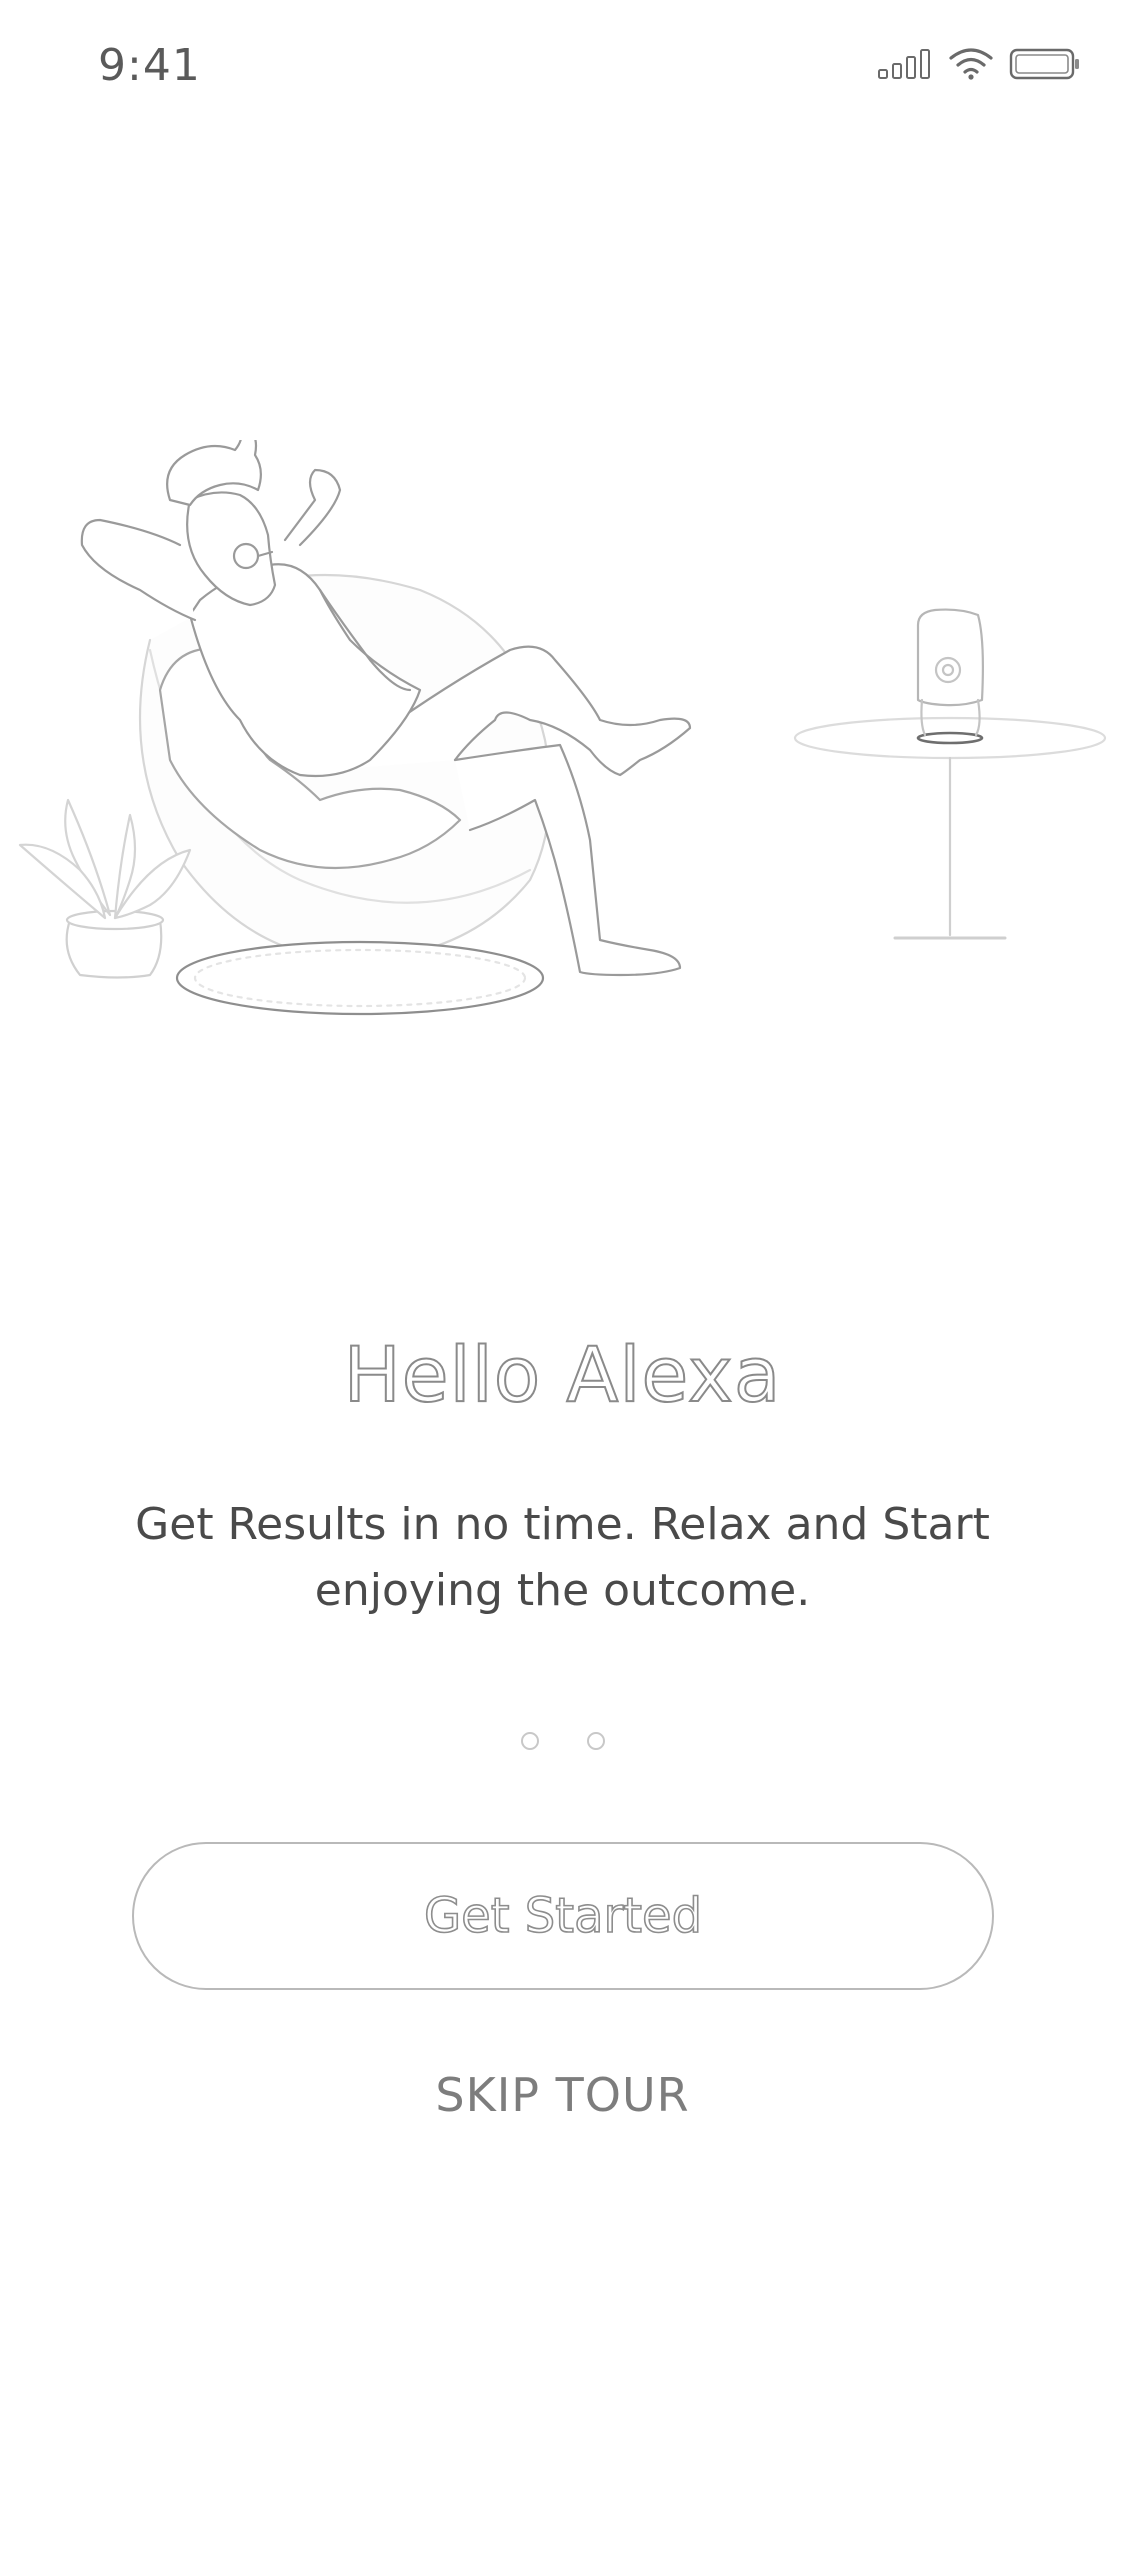  What do you see at coordinates (149, 65) in the screenshot?
I see `status-time: 9:41` at bounding box center [149, 65].